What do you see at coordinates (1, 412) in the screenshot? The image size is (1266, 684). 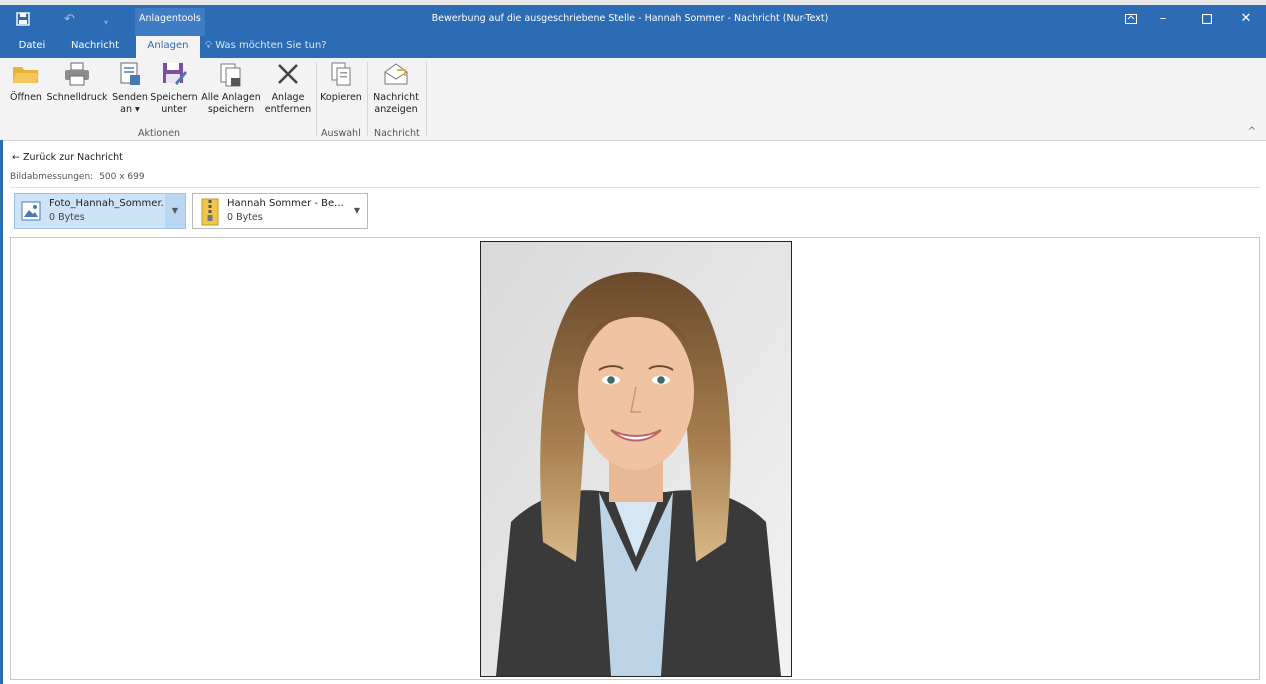 I see `window-left-edge` at bounding box center [1, 412].